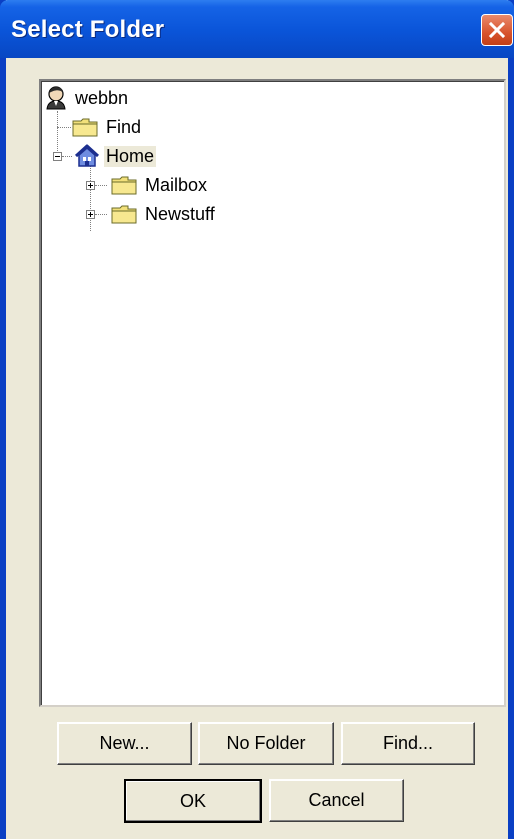 The width and height of the screenshot is (514, 839). I want to click on title-bar: Select Folder, so click(257, 29).